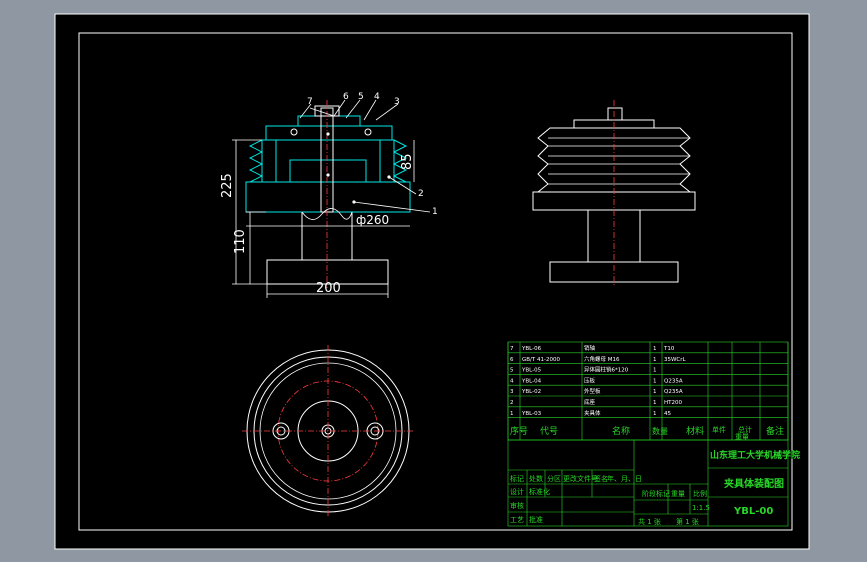  Describe the element at coordinates (590, 402) in the screenshot. I see `bom-cell-name: 底座` at that location.